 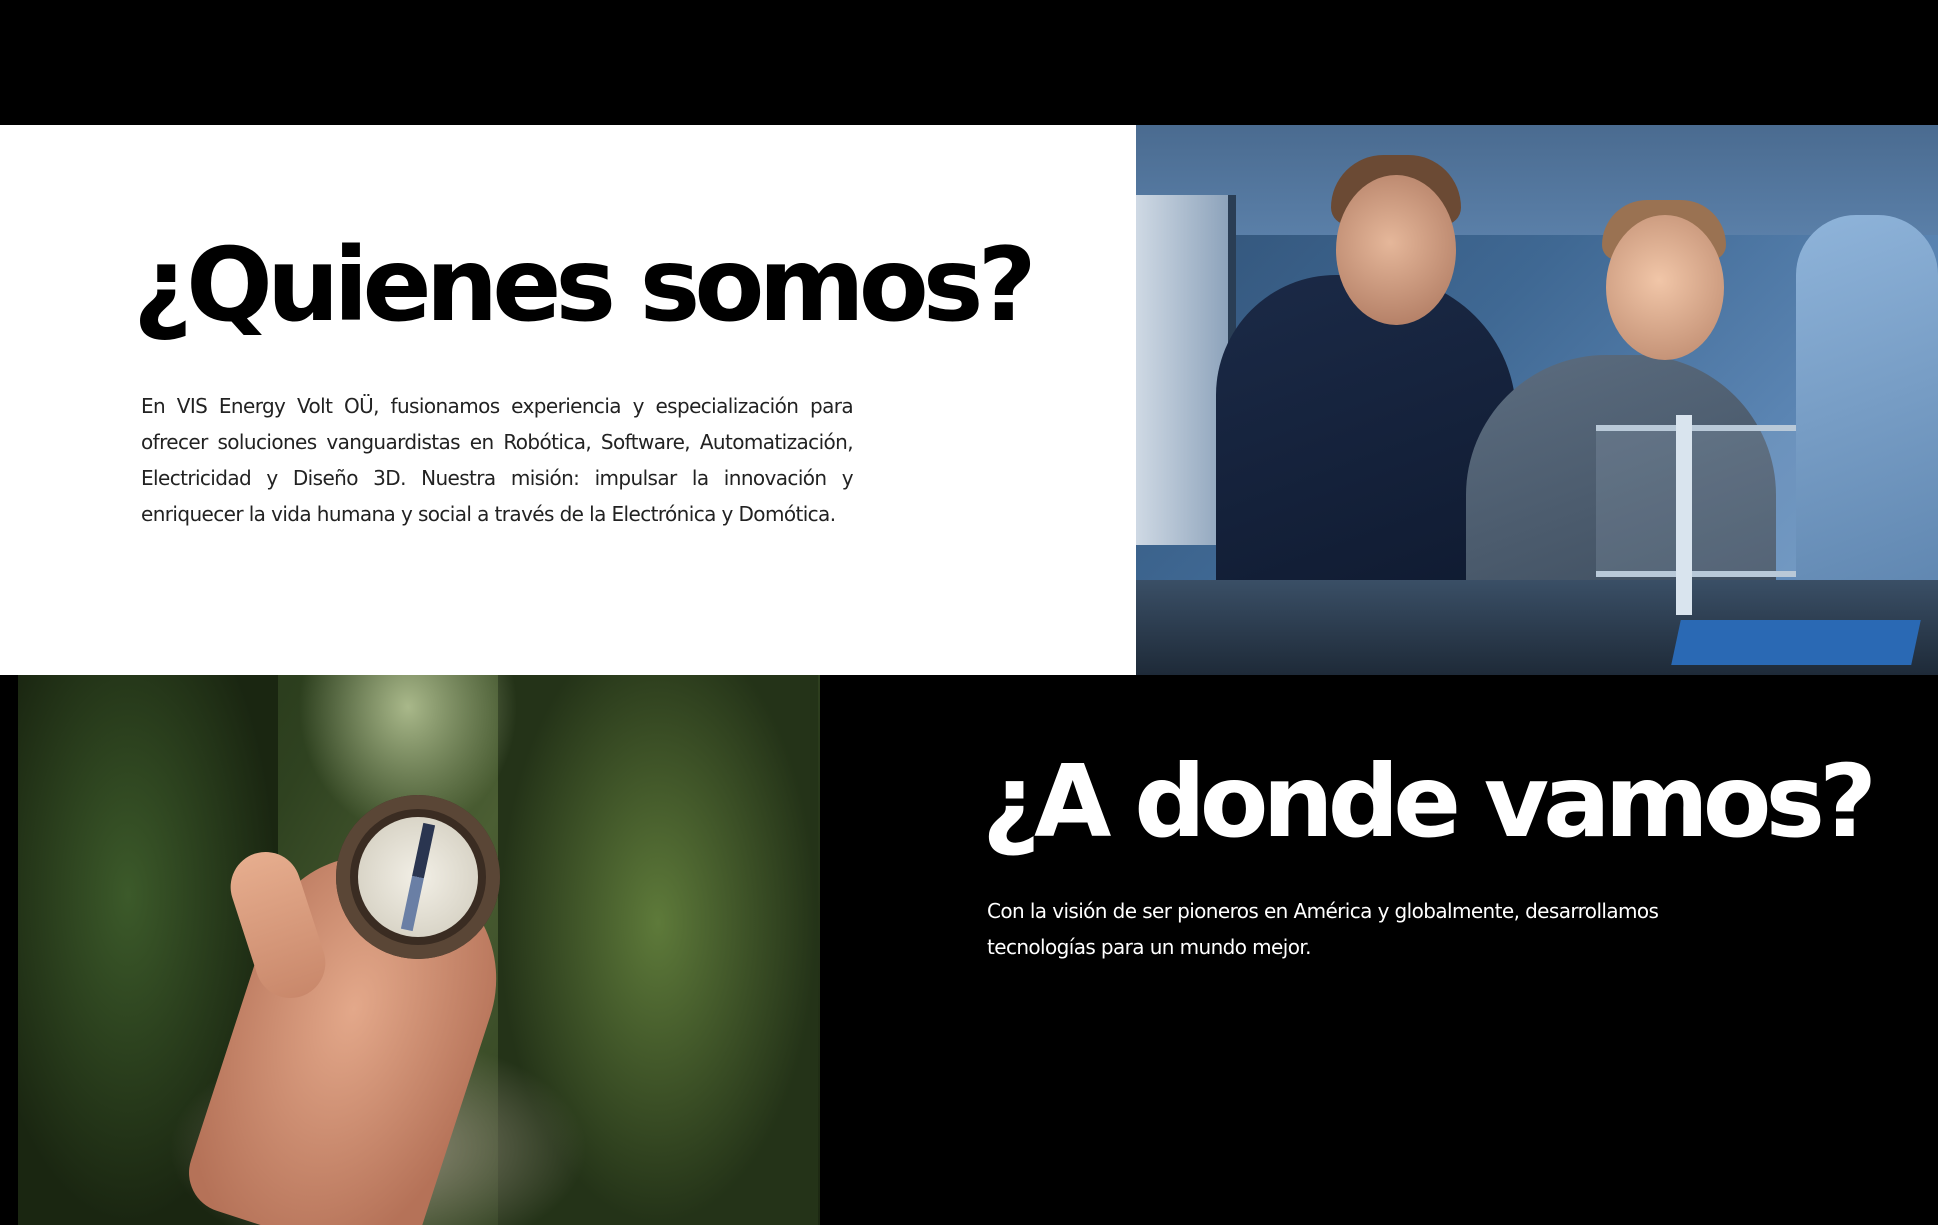 What do you see at coordinates (1429, 801) in the screenshot?
I see `vision-title: ¿A donde vamos?` at bounding box center [1429, 801].